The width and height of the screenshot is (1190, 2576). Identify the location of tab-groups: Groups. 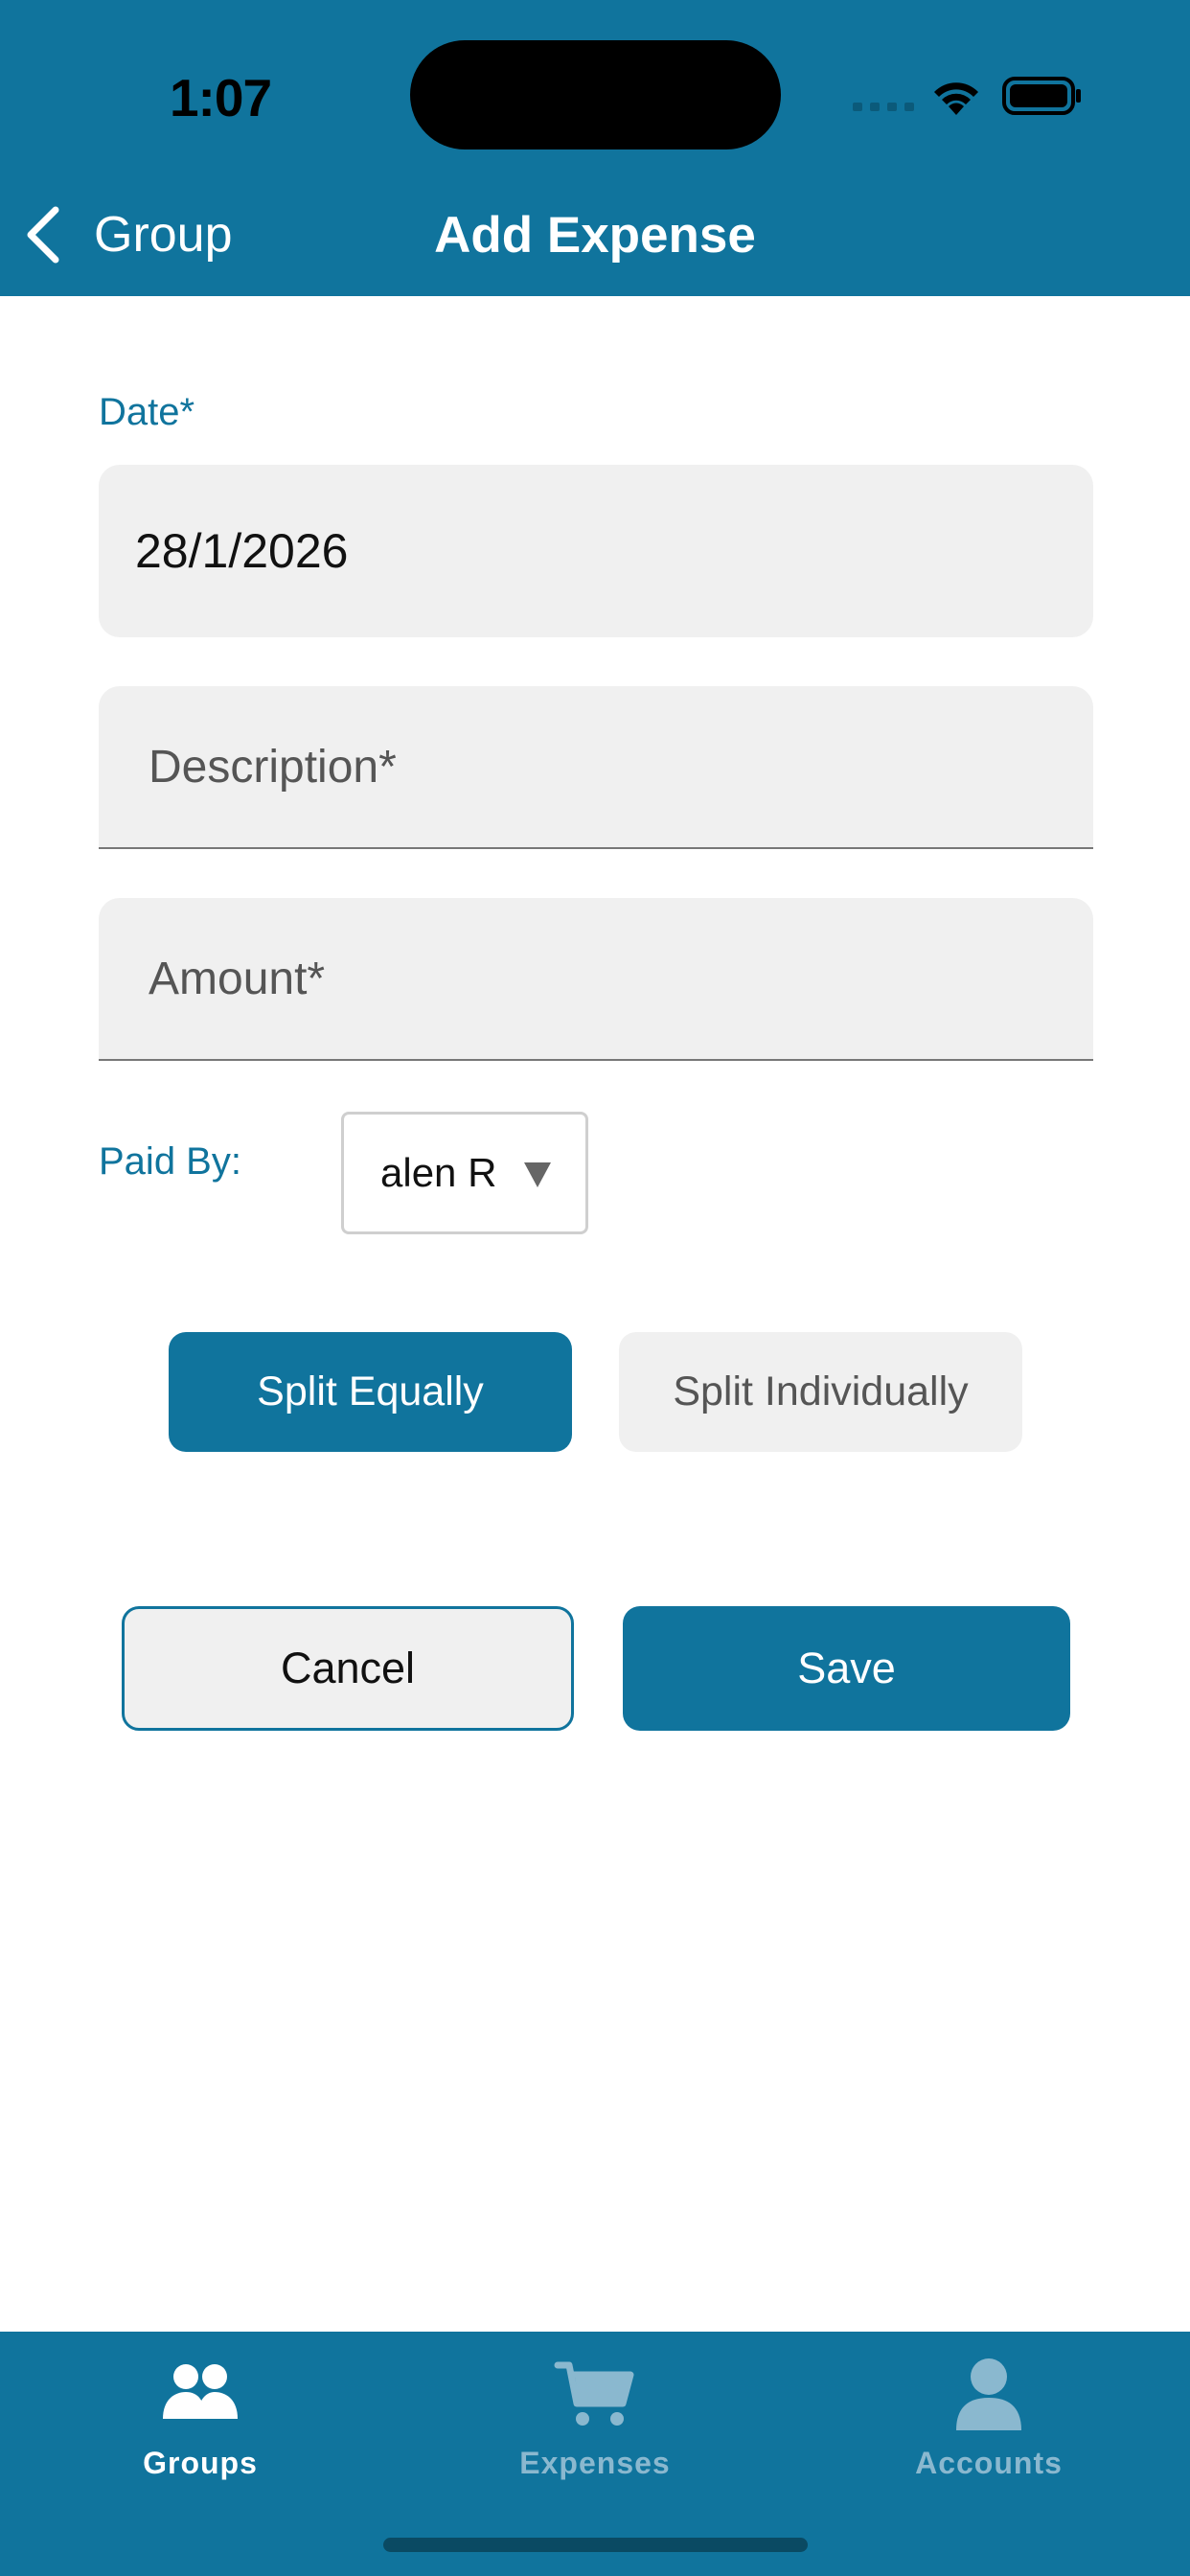
(201, 2415).